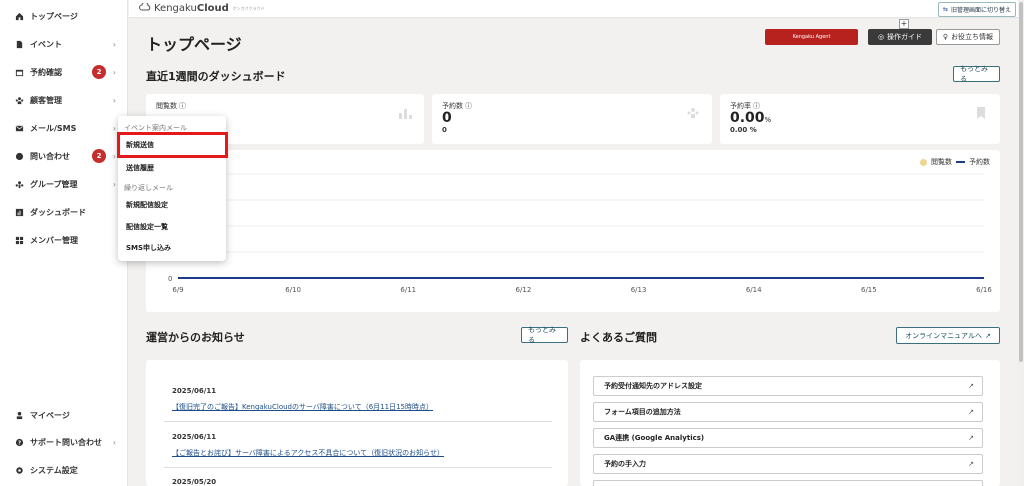 This screenshot has height=486, width=1024. Describe the element at coordinates (293, 290) in the screenshot. I see `x-tick-label: 6/10` at that location.